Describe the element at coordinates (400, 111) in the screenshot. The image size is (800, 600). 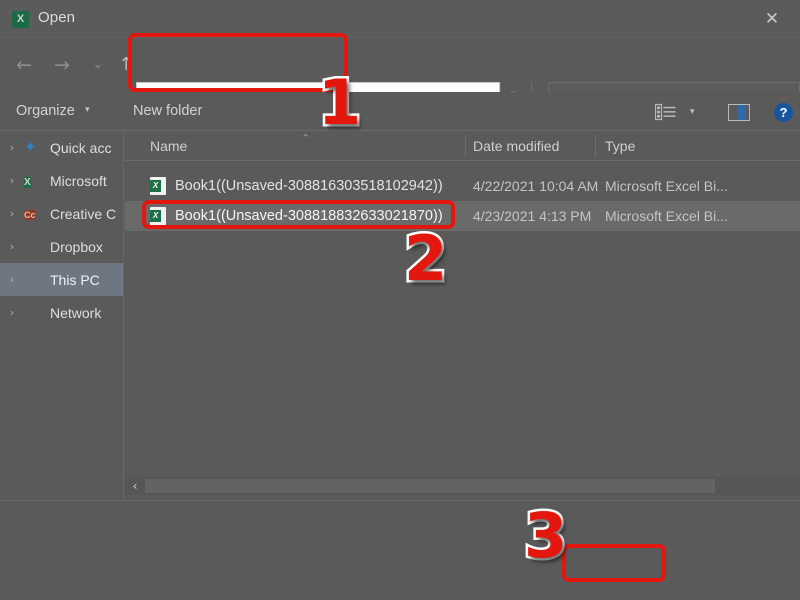
I see `command-bar: Organize ▾ New folder ▾ ?` at that location.